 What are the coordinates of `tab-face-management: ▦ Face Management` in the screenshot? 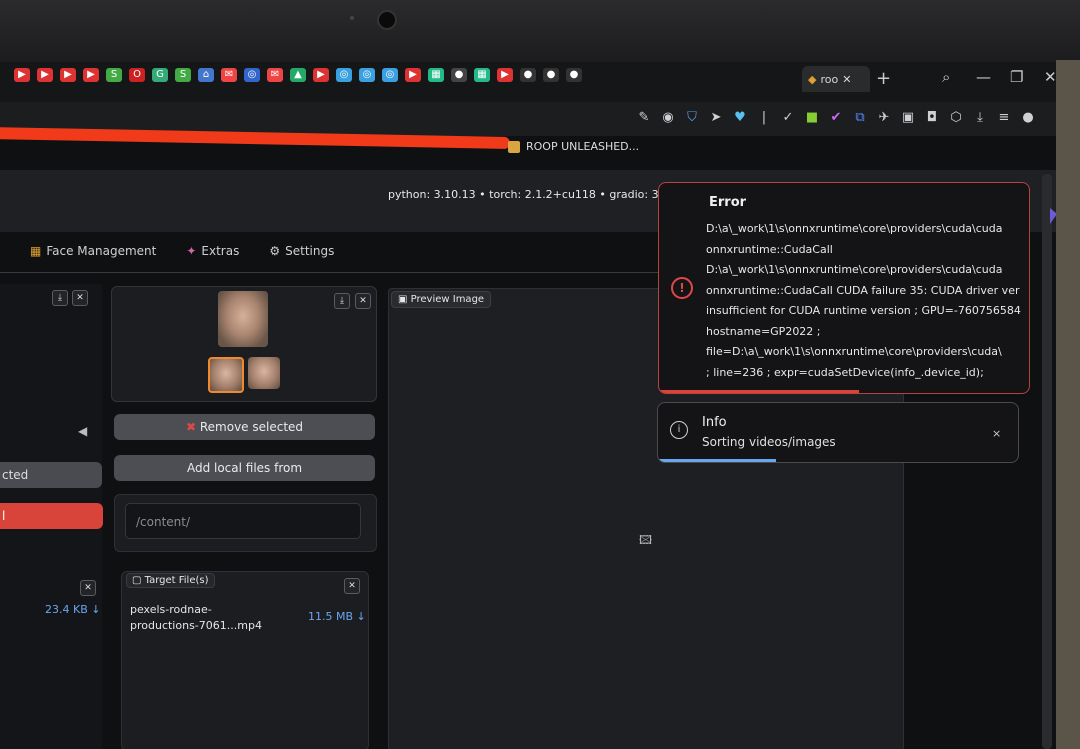 It's located at (93, 251).